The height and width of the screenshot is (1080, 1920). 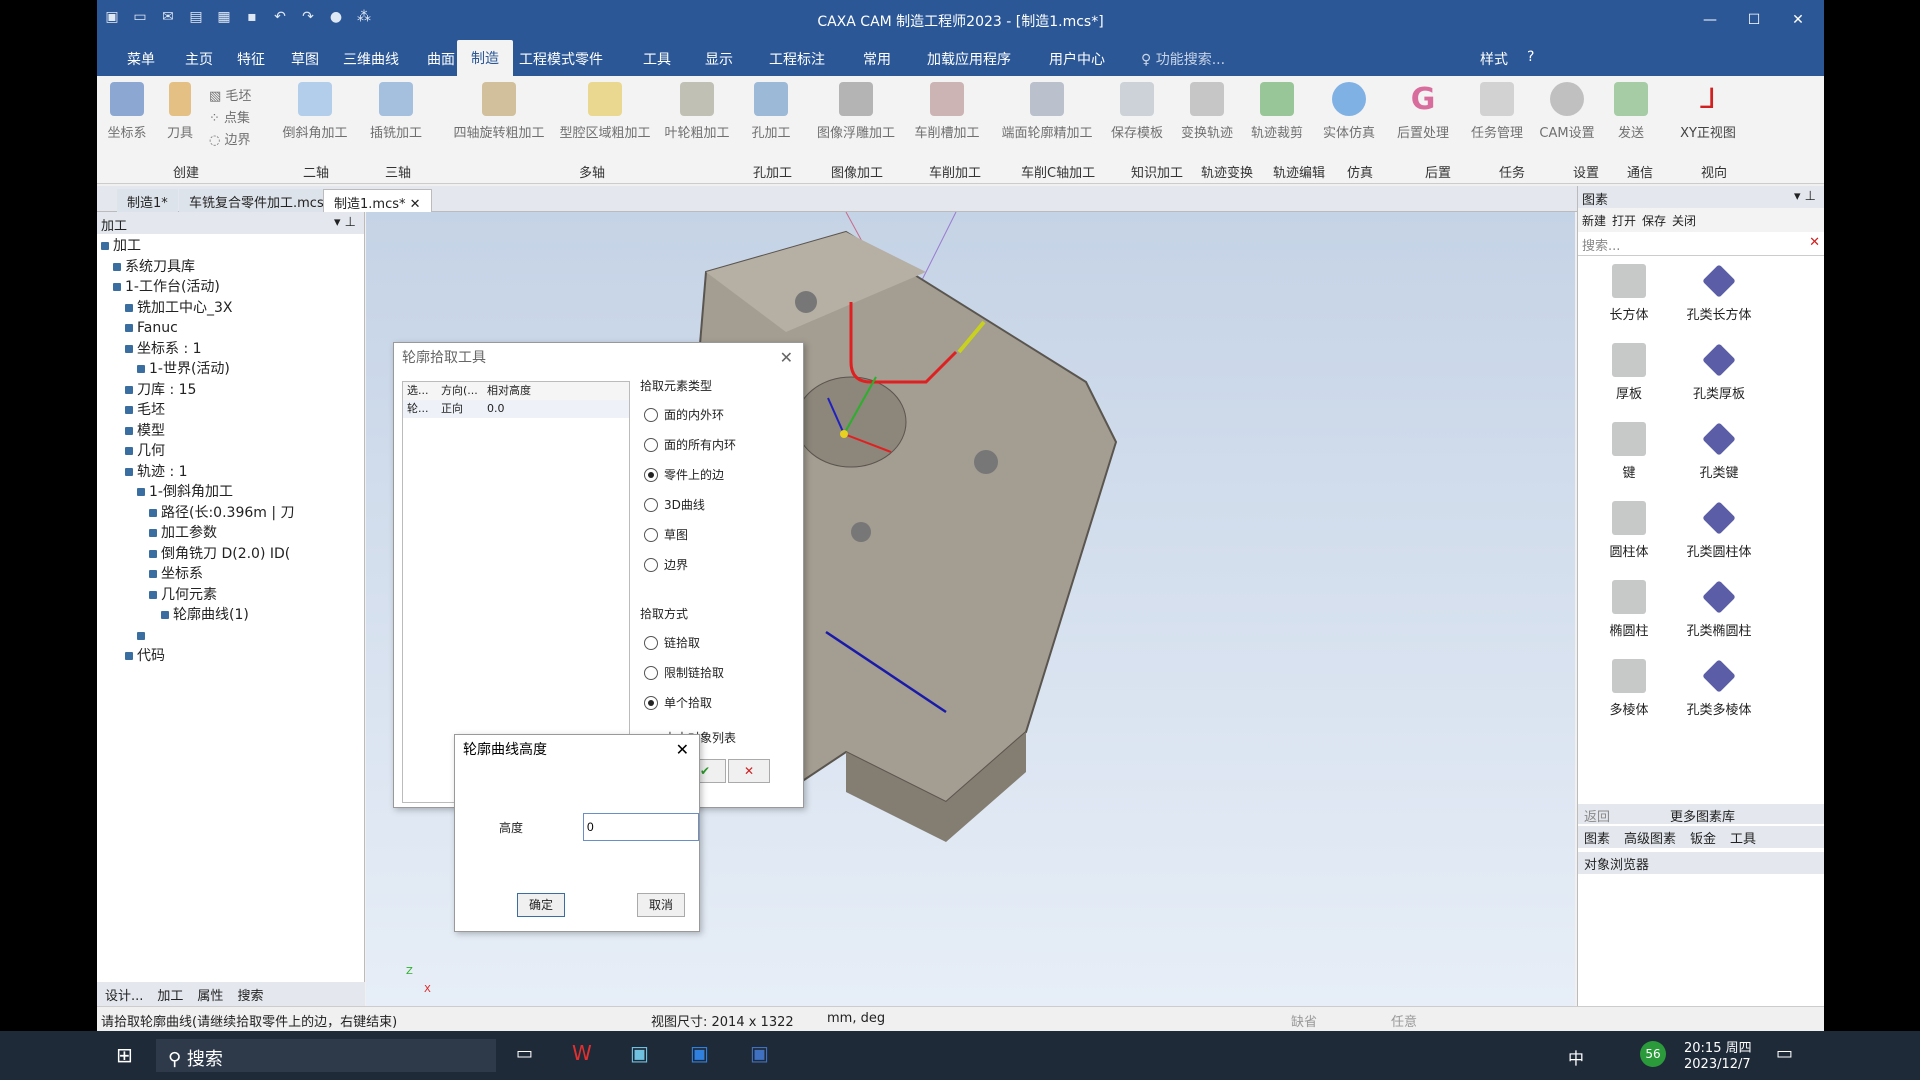 I want to click on minimize-button: —, so click(x=1710, y=20).